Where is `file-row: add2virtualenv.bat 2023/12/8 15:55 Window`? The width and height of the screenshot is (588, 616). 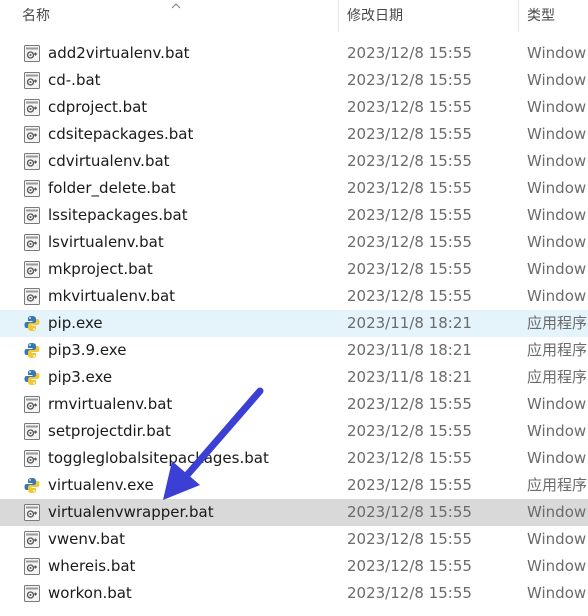 file-row: add2virtualenv.bat 2023/12/8 15:55 Window is located at coordinates (294, 53).